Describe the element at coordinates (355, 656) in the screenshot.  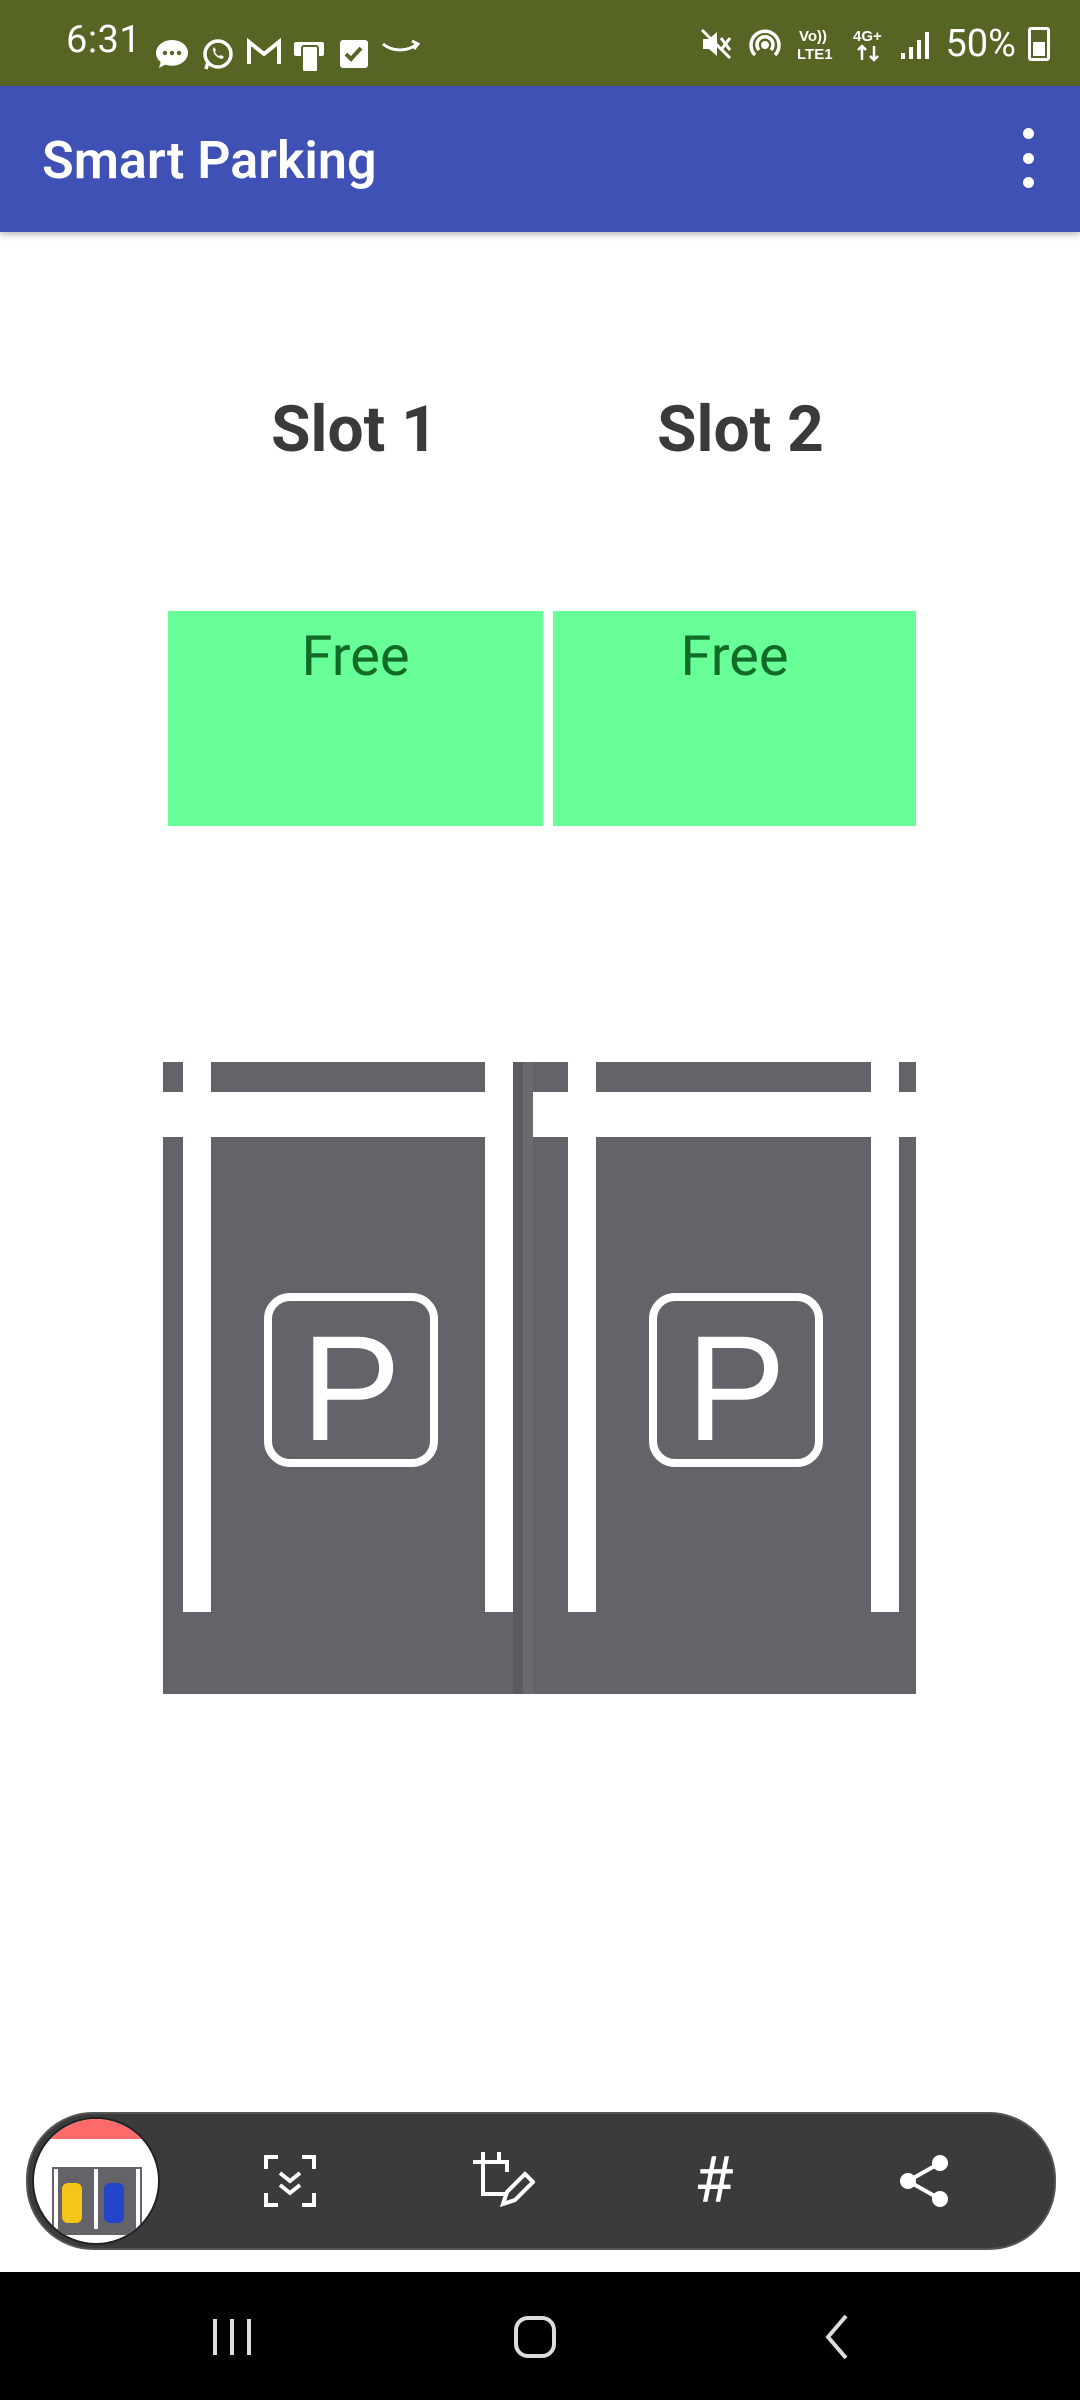
I see `slot-1-status-text: Free` at that location.